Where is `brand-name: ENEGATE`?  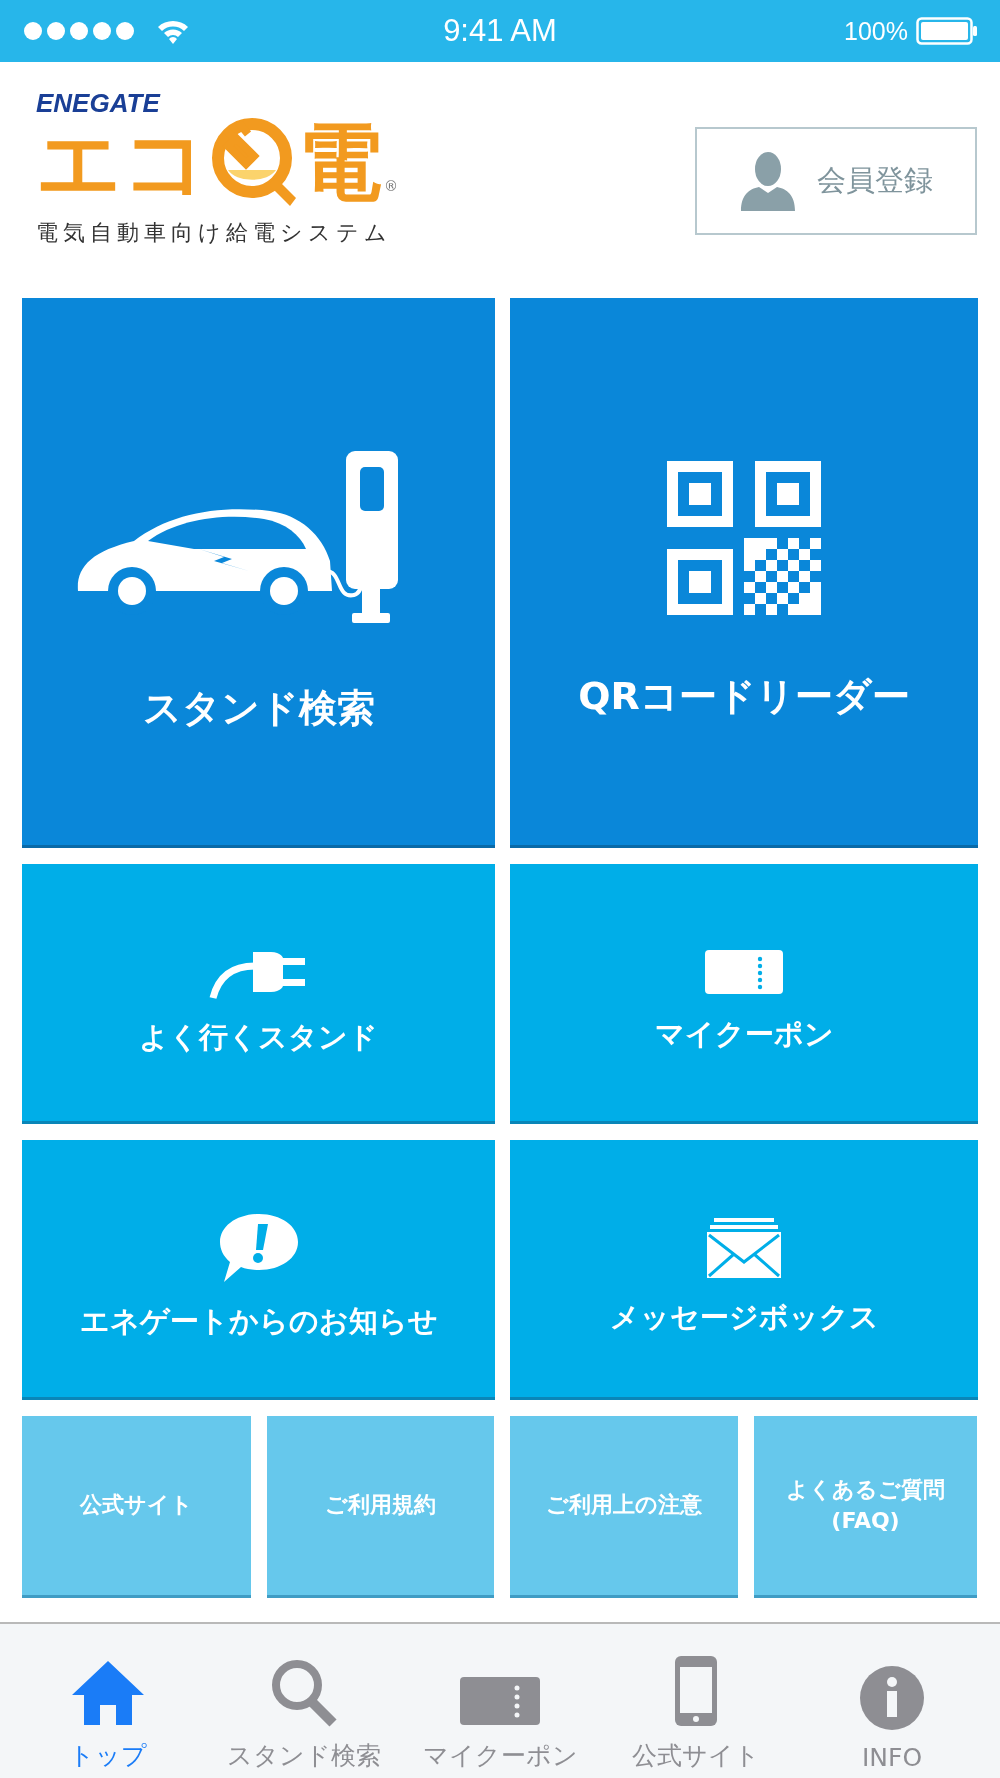 brand-name: ENEGATE is located at coordinates (99, 103).